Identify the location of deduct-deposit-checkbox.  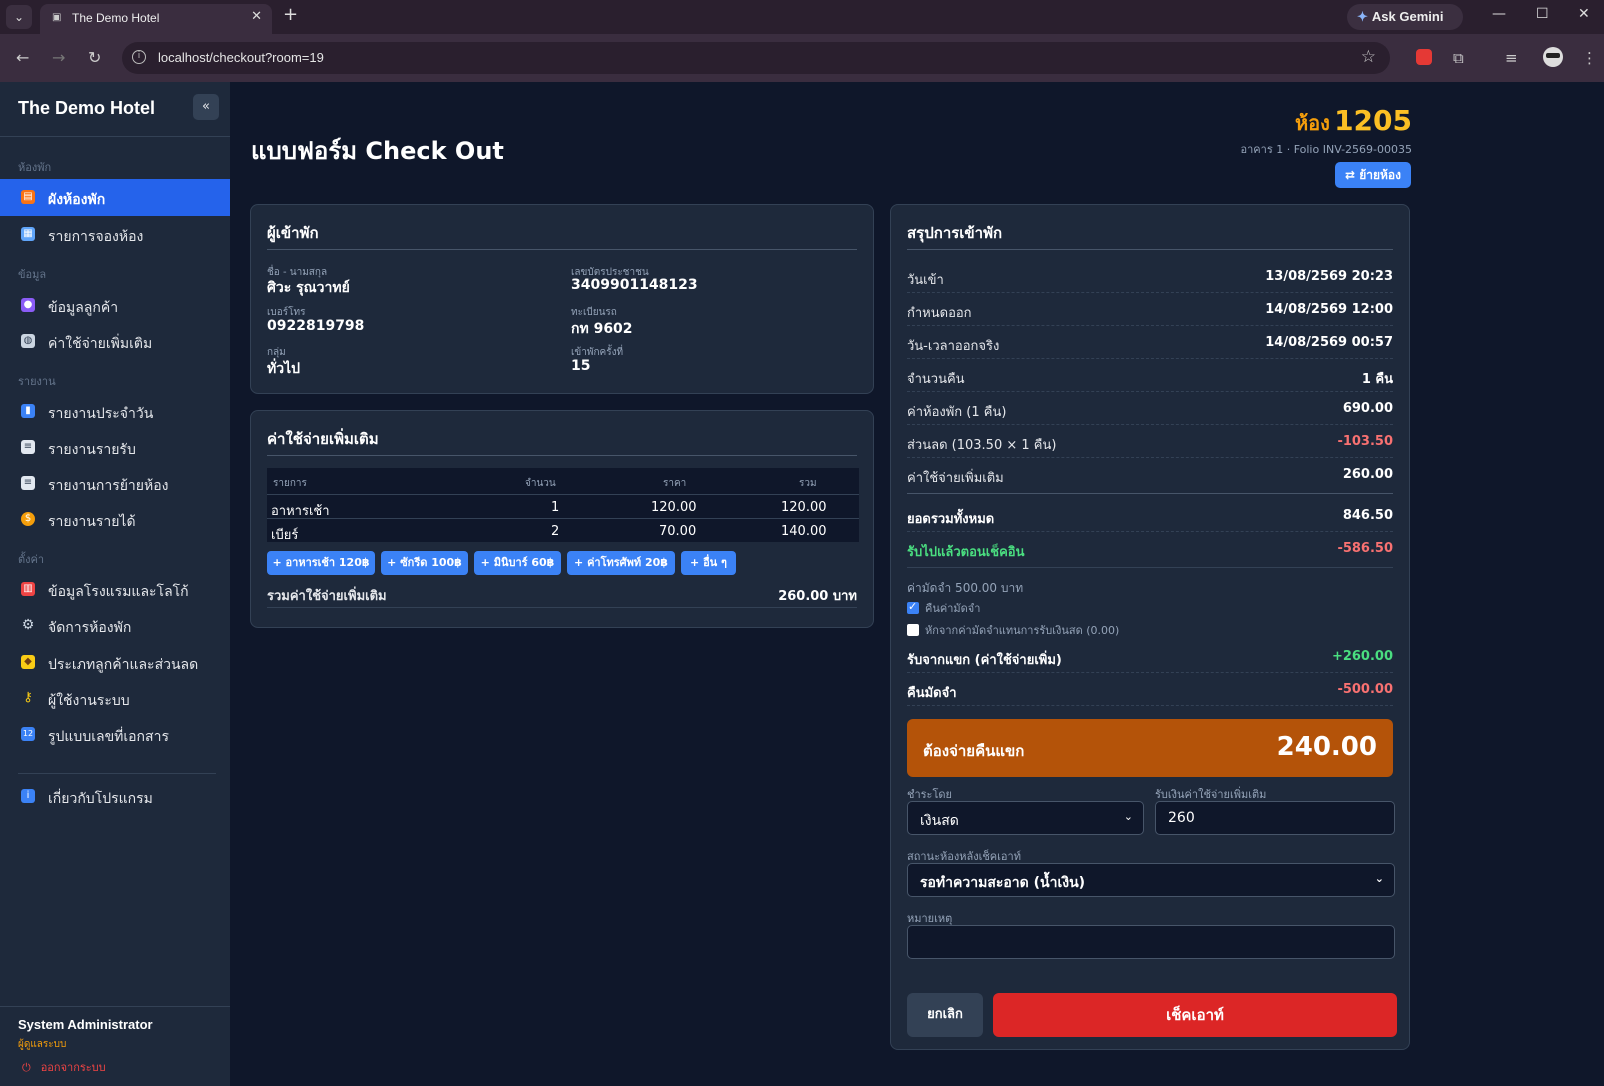
(913, 630).